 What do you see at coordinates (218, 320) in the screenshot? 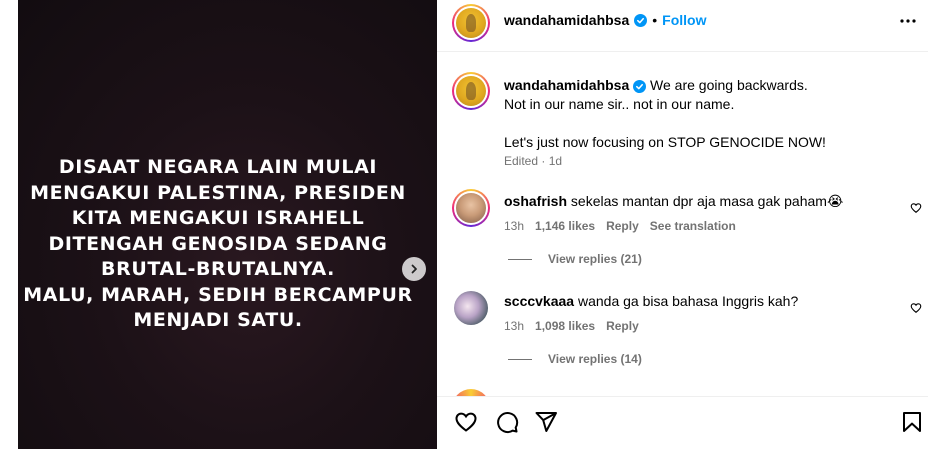
I see `post-text-line: MENJADI SATU.` at bounding box center [218, 320].